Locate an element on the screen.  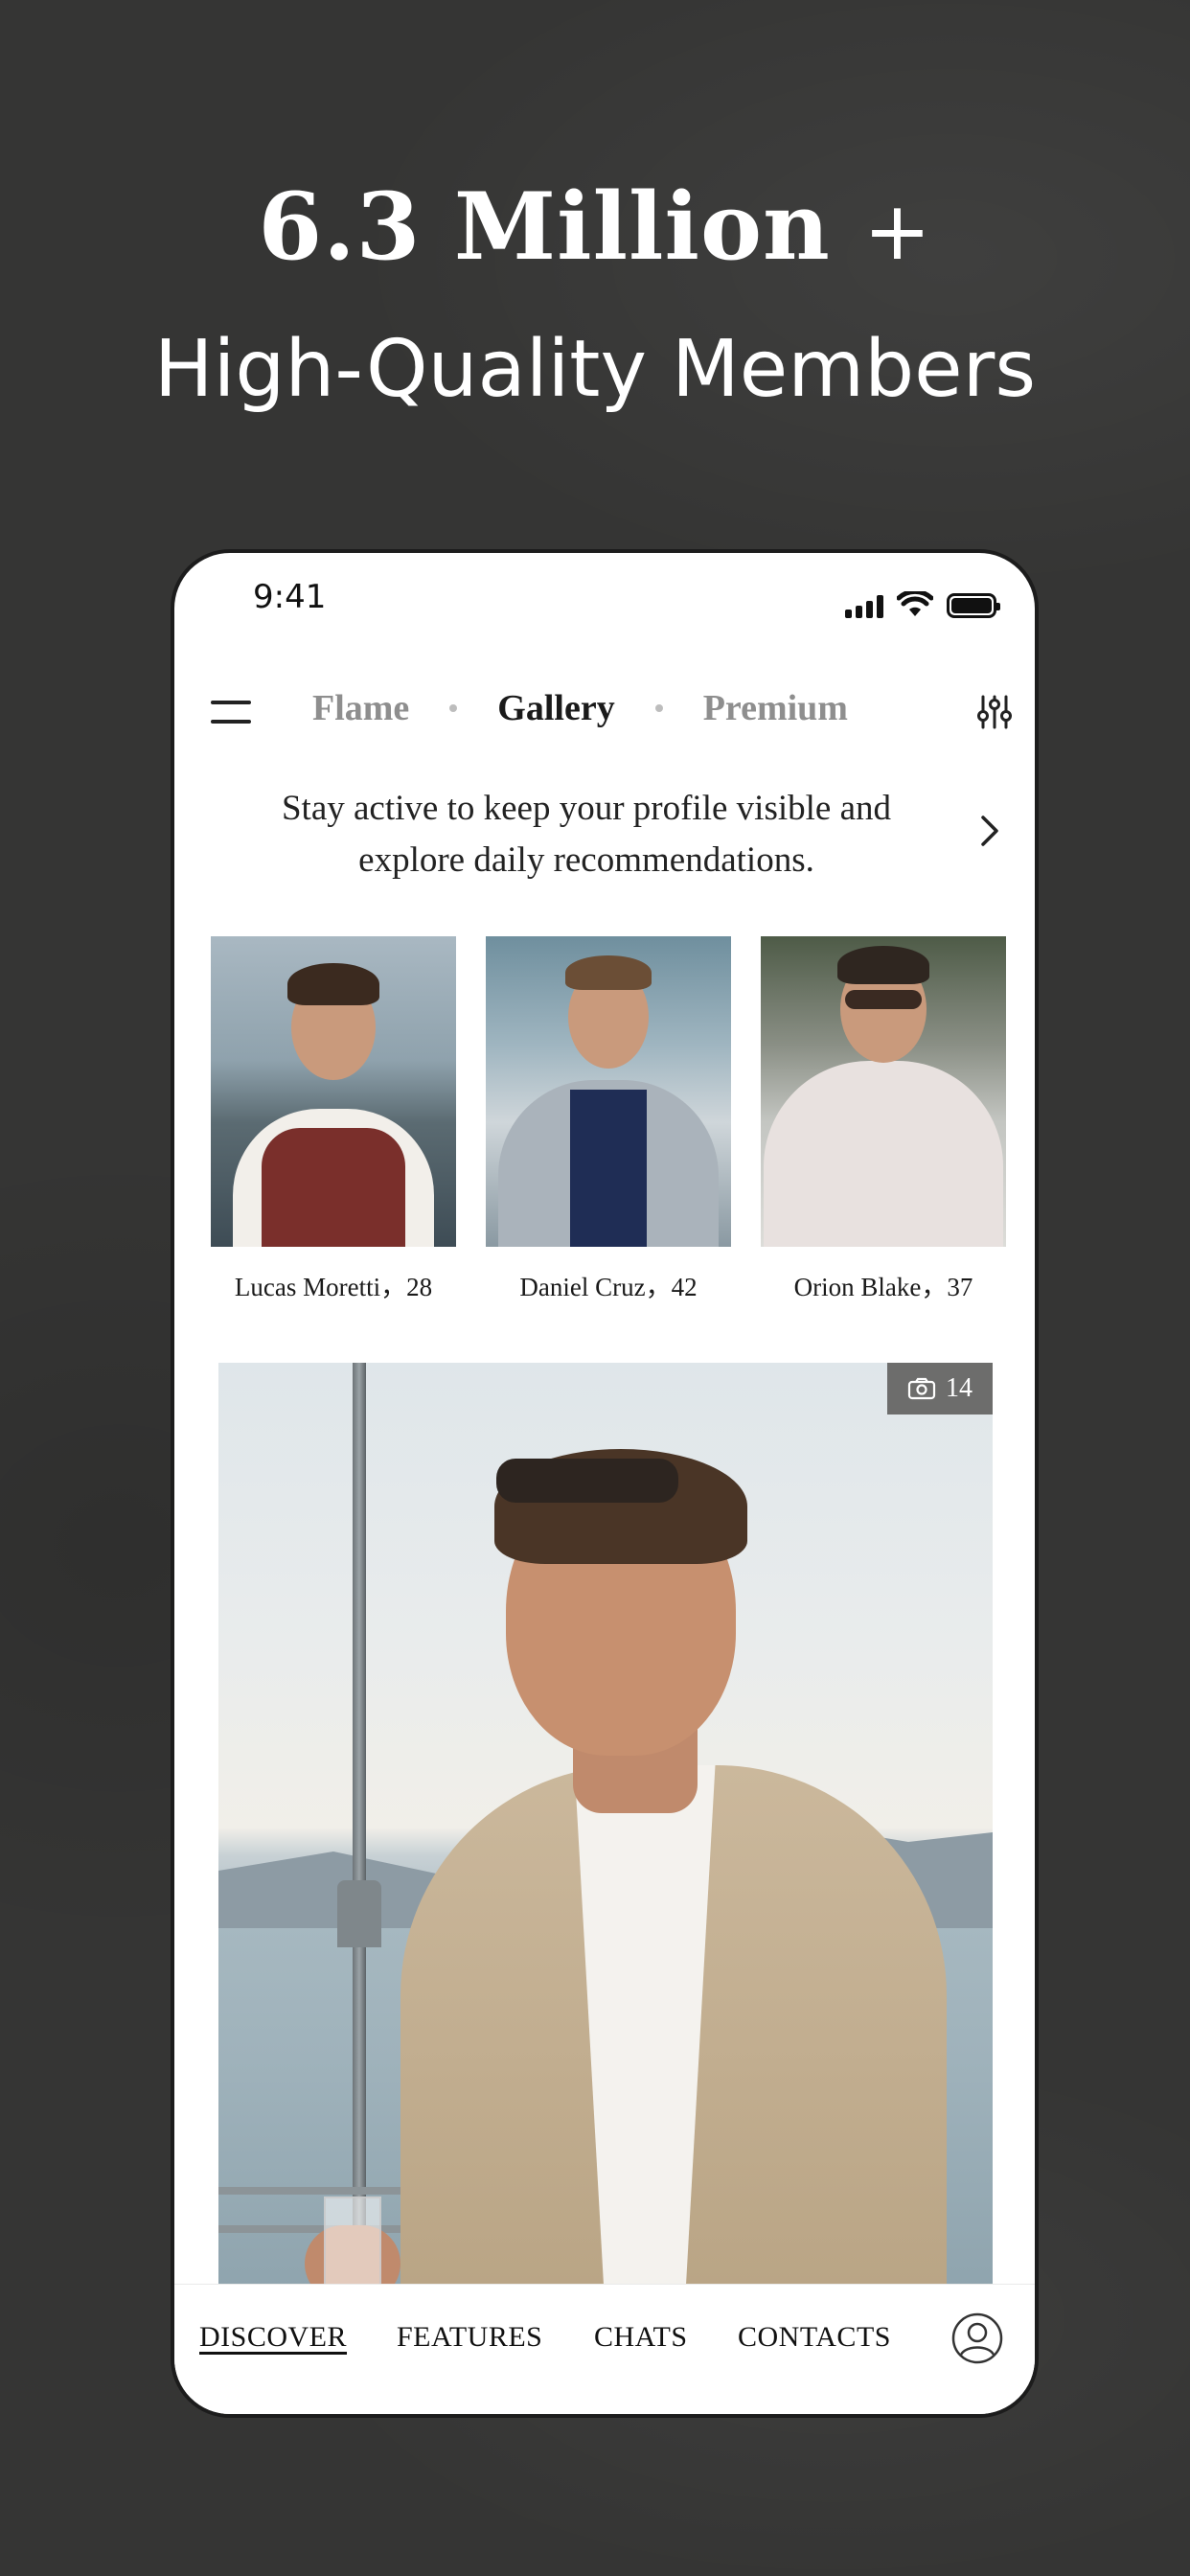
hero-headline: 6.3 Million + is located at coordinates (595, 226).